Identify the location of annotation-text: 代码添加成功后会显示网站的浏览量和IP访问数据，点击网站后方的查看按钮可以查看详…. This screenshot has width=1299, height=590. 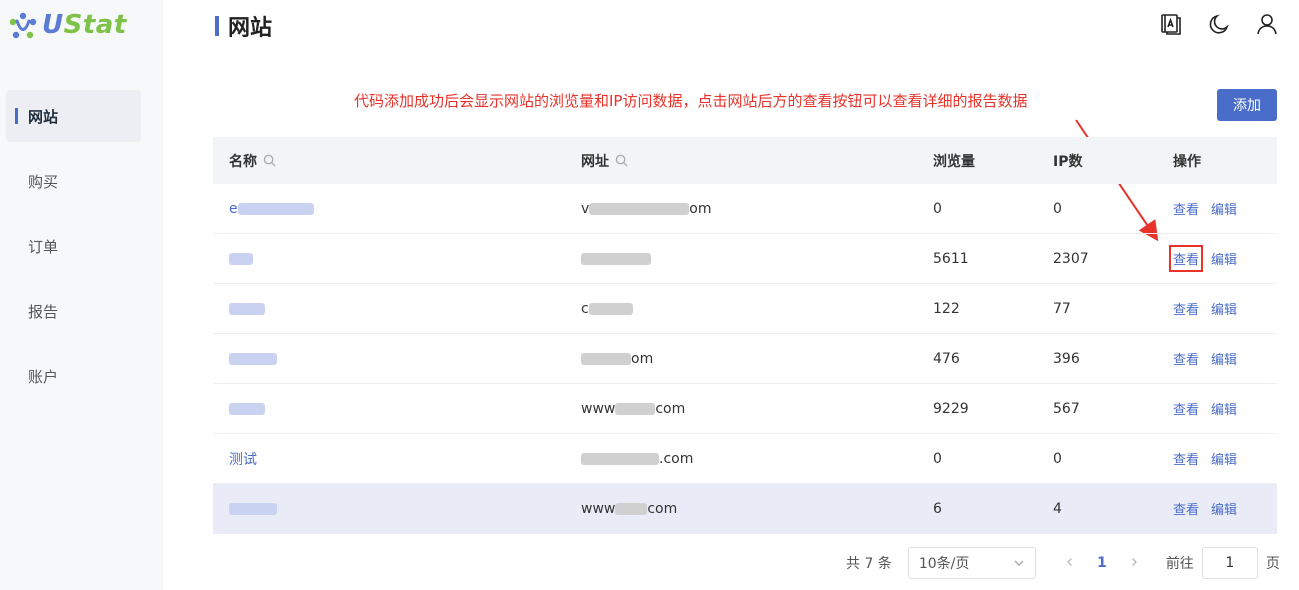
(691, 101).